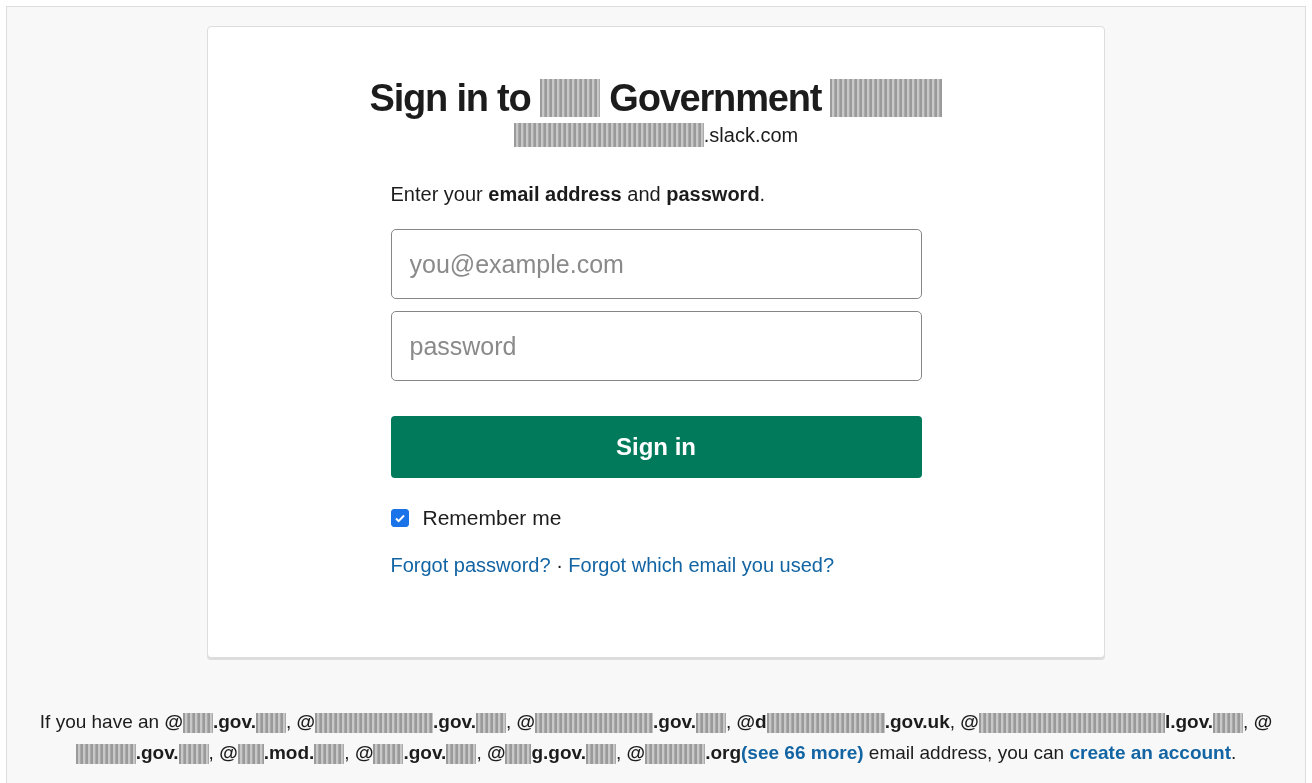 Image resolution: width=1312 pixels, height=783 pixels. Describe the element at coordinates (656, 135) in the screenshot. I see `workspace-url: .slack.com` at that location.